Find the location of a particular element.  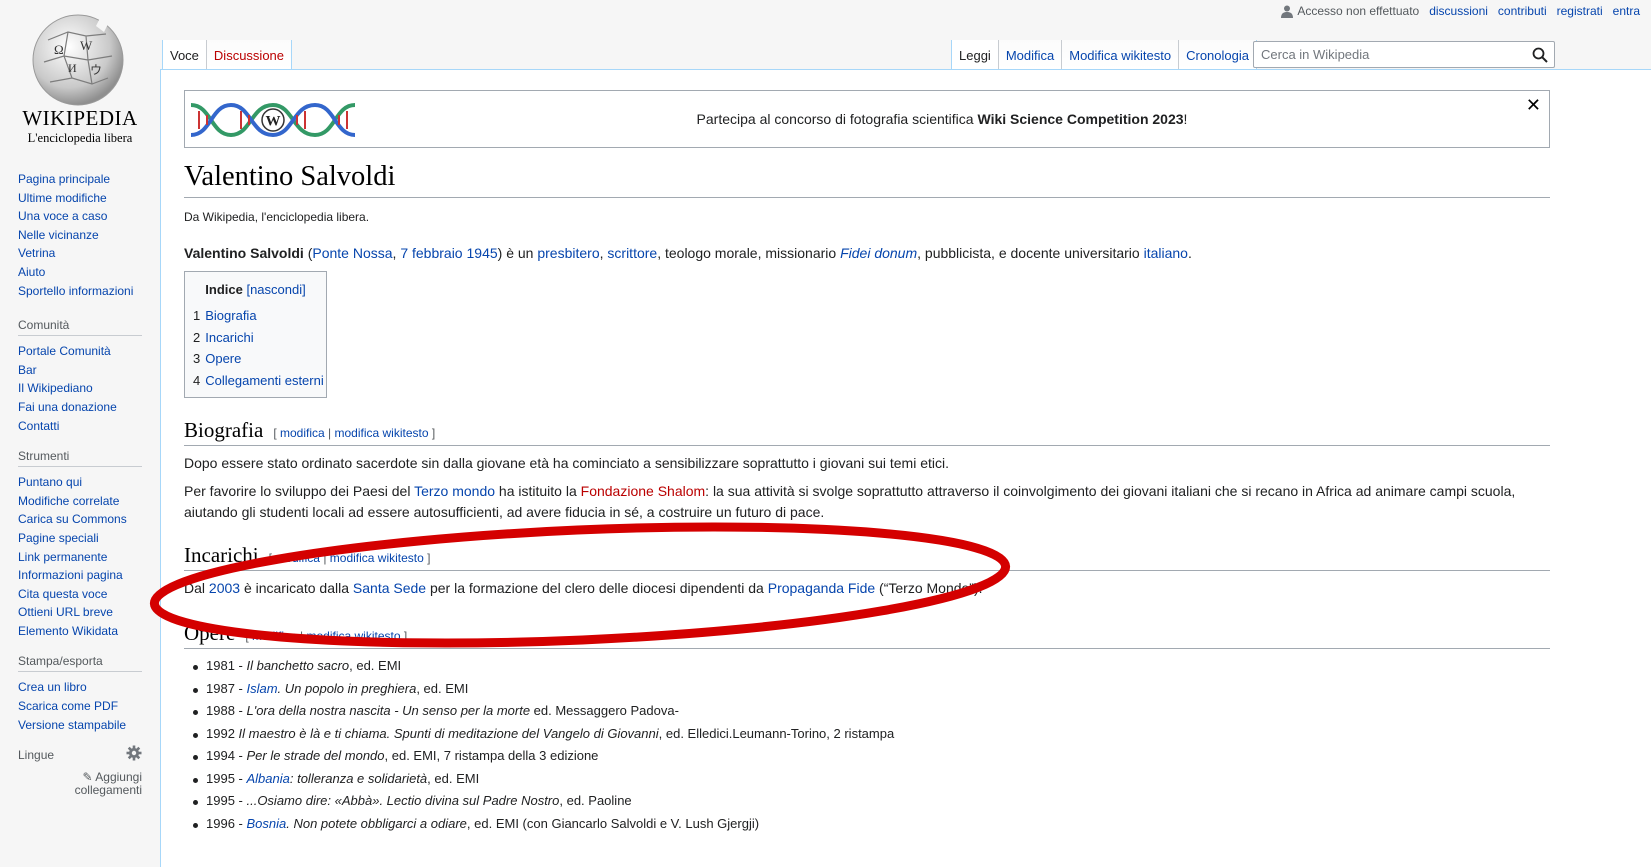

sidebar-item-aiuto: Aiuto is located at coordinates (31, 272).